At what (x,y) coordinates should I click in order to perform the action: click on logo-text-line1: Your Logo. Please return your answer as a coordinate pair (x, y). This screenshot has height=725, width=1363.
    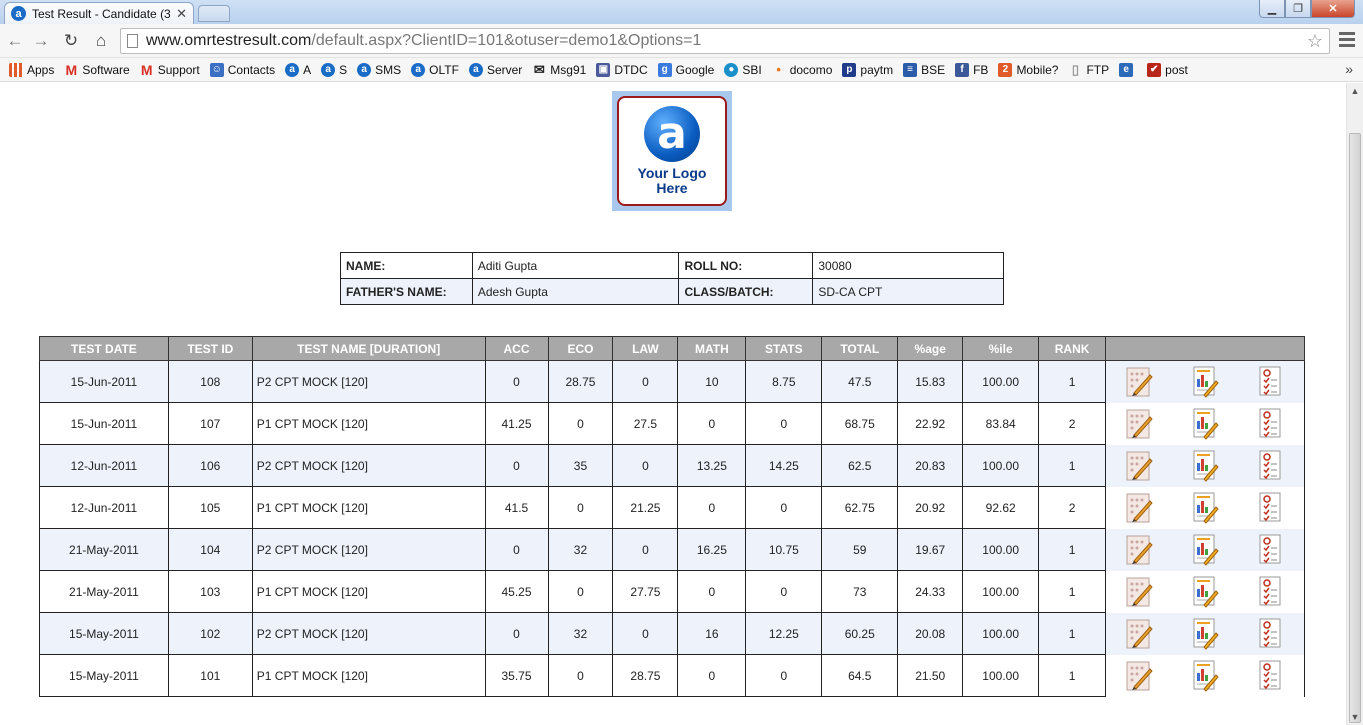
    Looking at the image, I should click on (672, 173).